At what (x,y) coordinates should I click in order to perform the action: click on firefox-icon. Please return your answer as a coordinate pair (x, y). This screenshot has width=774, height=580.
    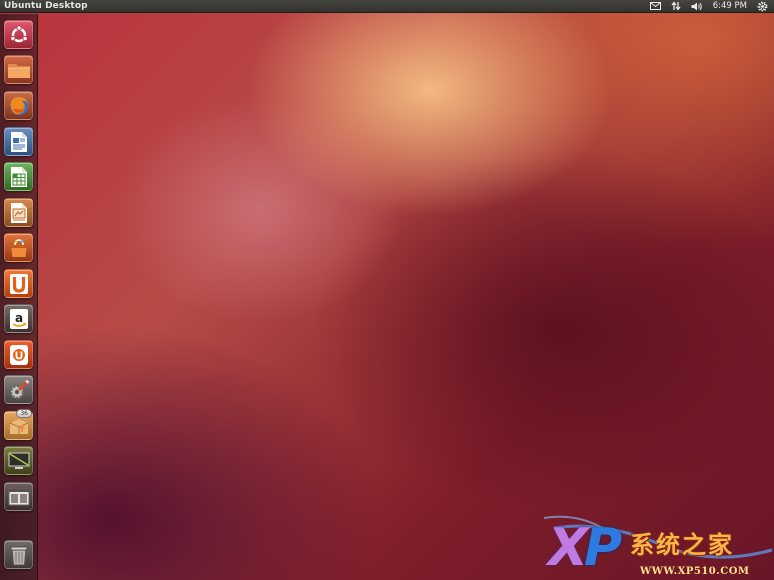
    Looking at the image, I should click on (18, 105).